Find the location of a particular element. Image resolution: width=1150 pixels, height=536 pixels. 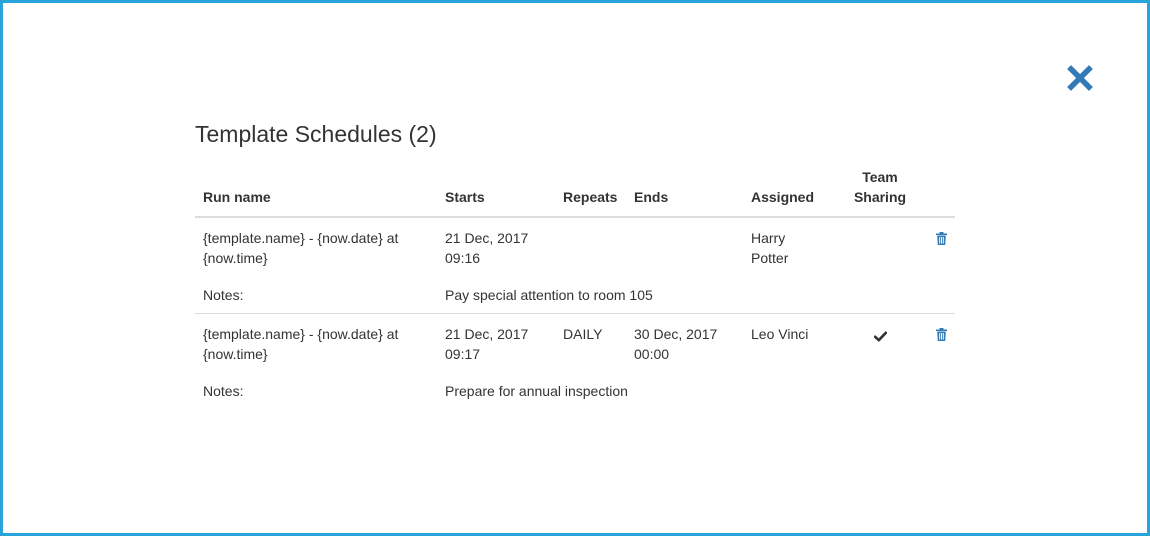

check-icon is located at coordinates (880, 336).